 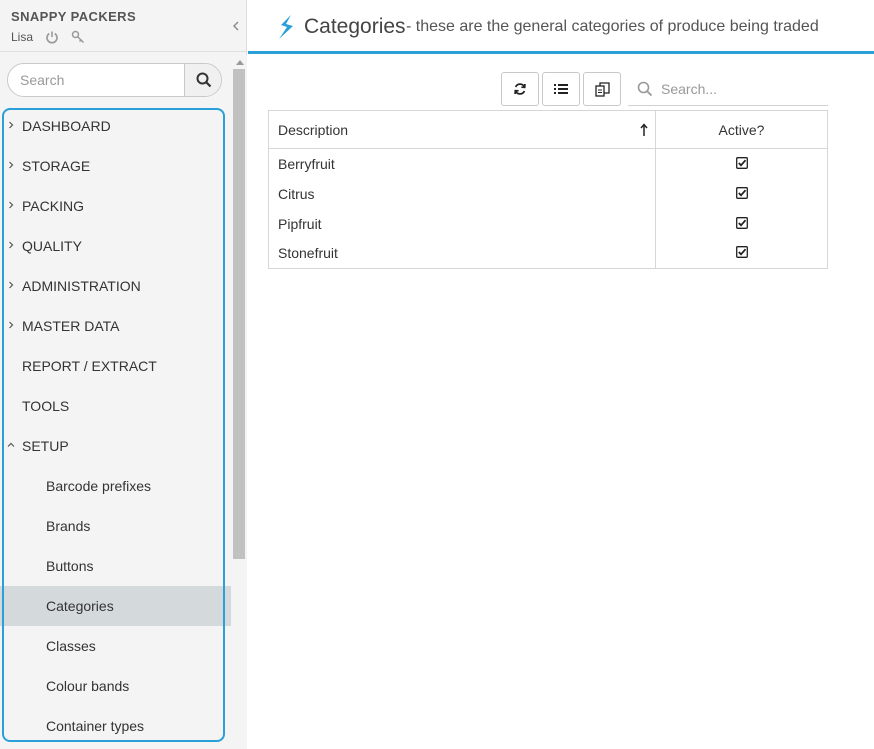 I want to click on sidebar-item-label: MASTER DATA, so click(x=71, y=326).